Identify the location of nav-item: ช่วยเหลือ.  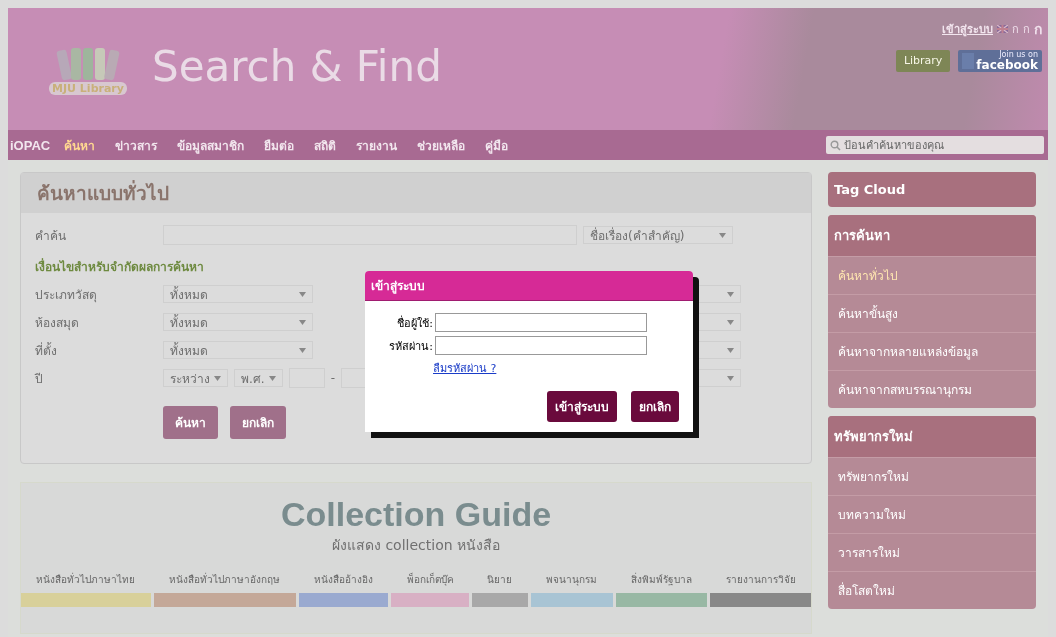
(441, 145).